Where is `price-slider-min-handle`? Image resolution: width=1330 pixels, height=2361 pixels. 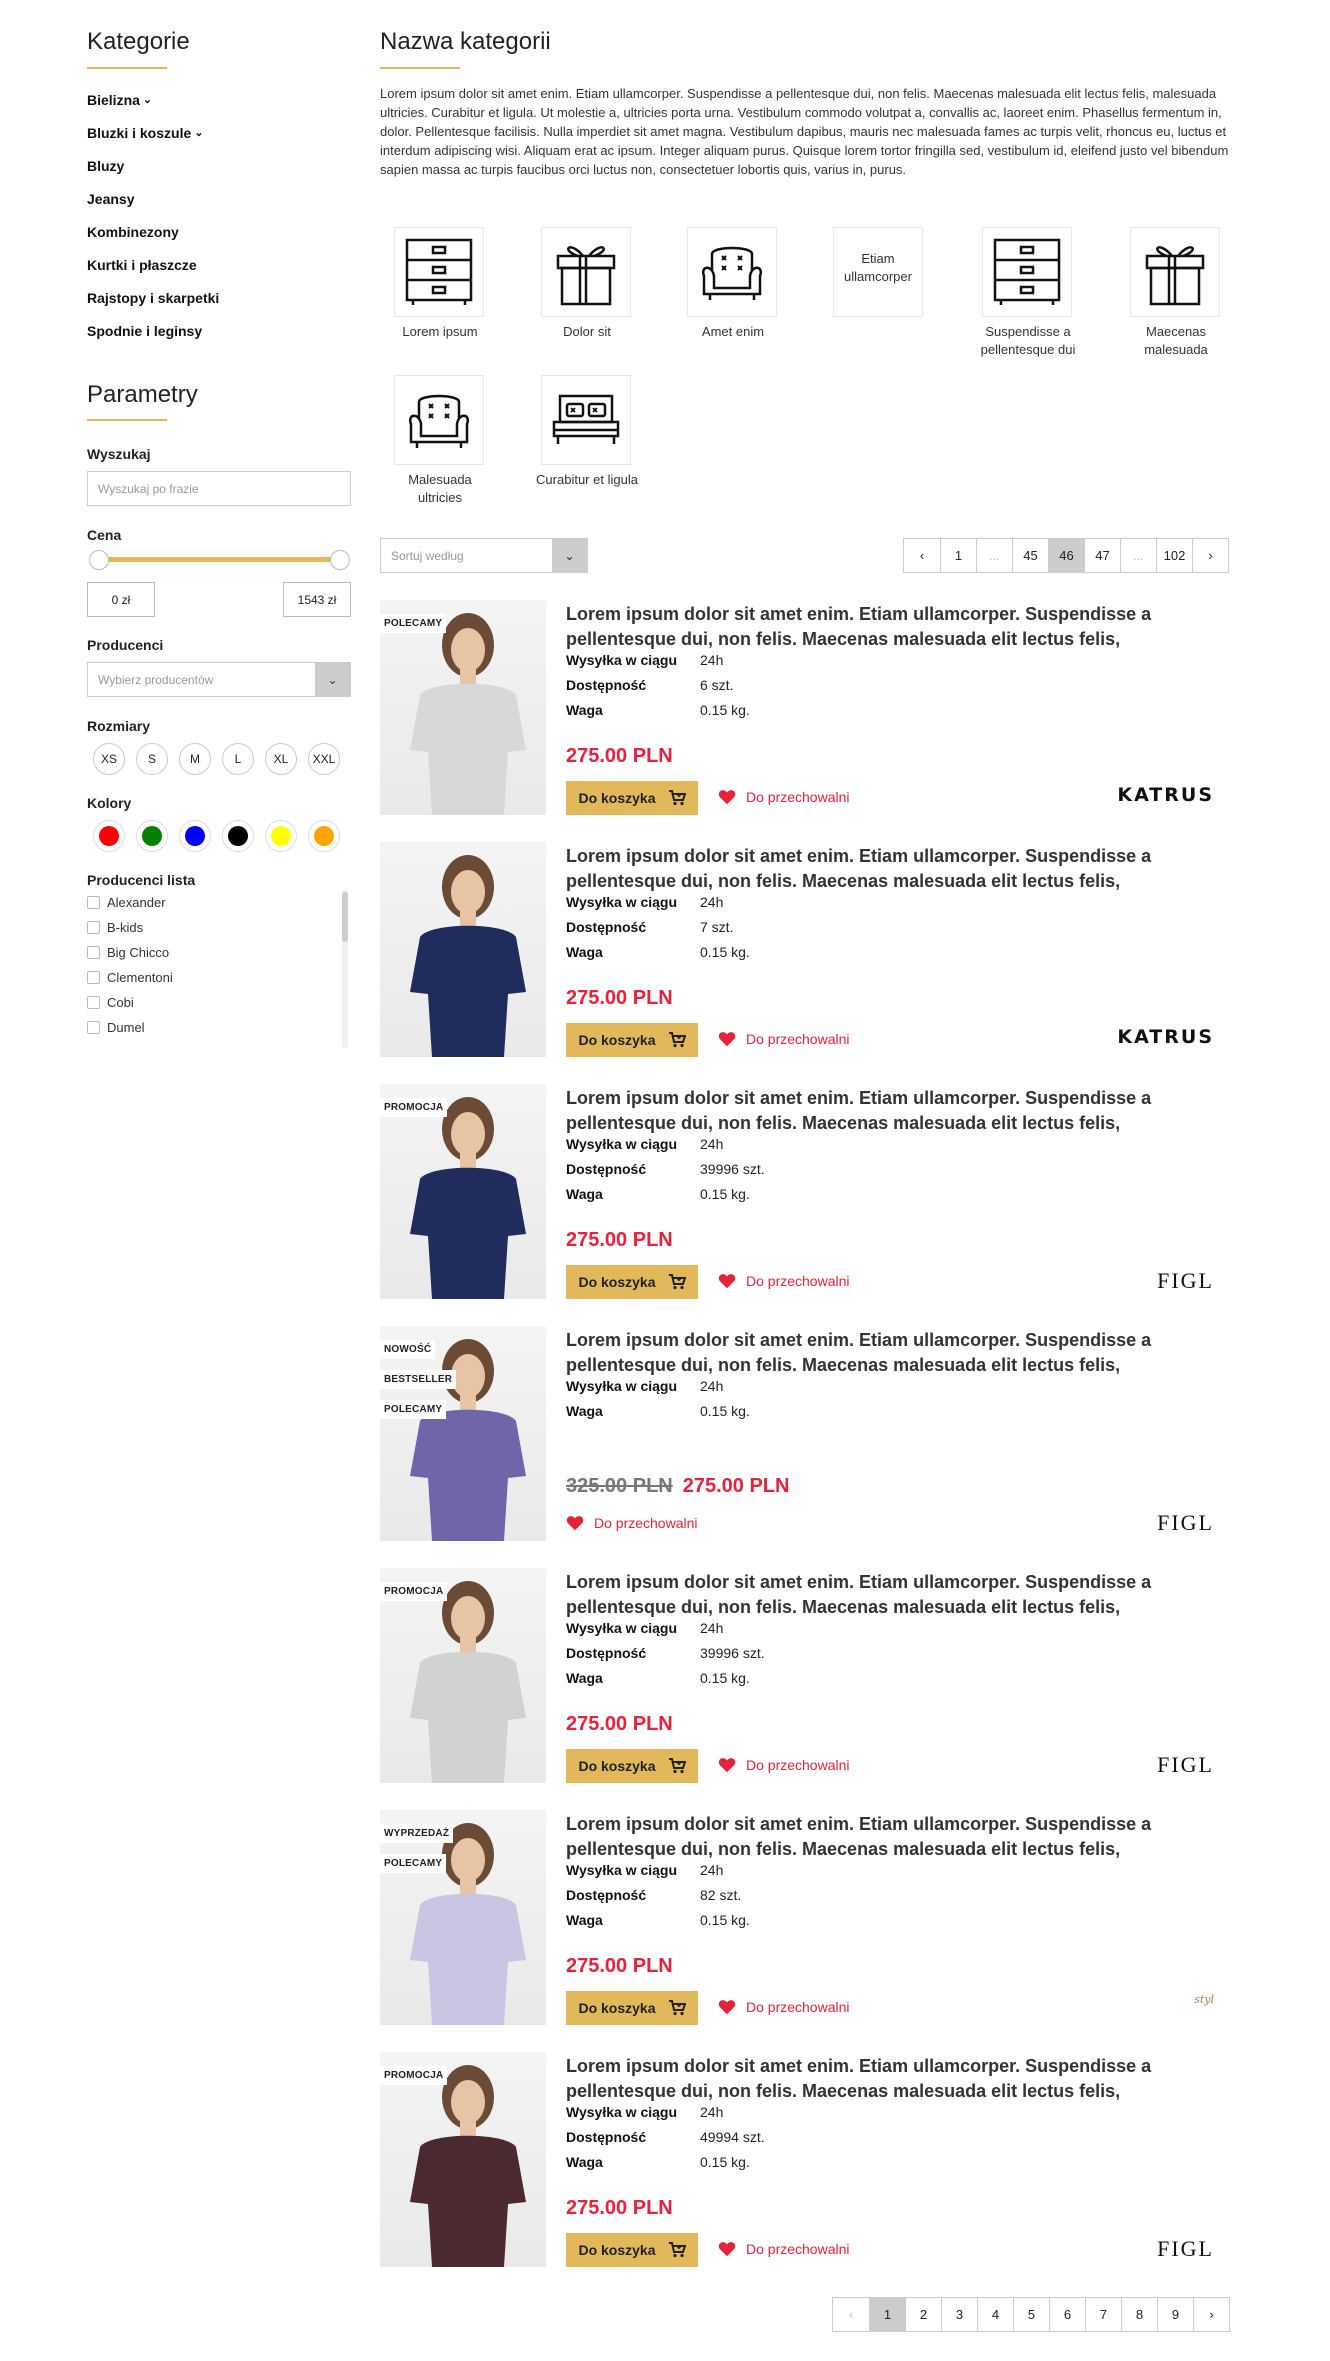
price-slider-min-handle is located at coordinates (99, 560).